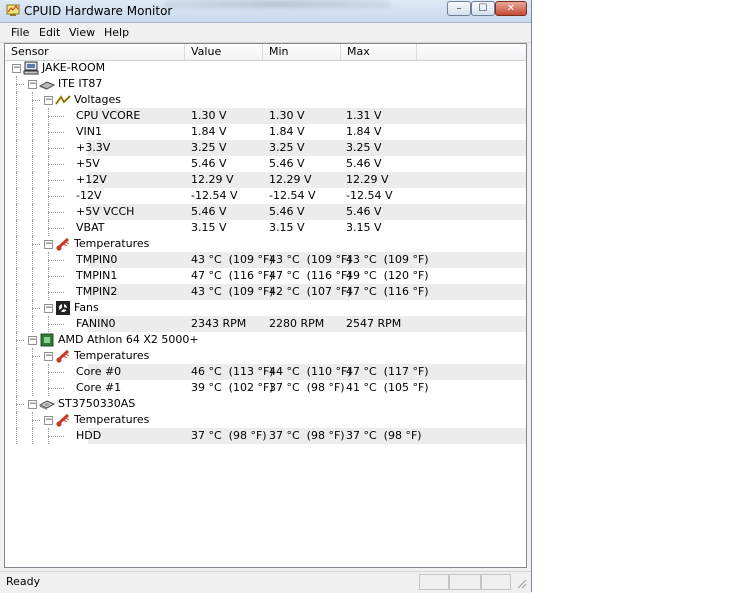 Image resolution: width=750 pixels, height=593 pixels. What do you see at coordinates (292, 195) in the screenshot?
I see `sensor-min: -12.54 V` at bounding box center [292, 195].